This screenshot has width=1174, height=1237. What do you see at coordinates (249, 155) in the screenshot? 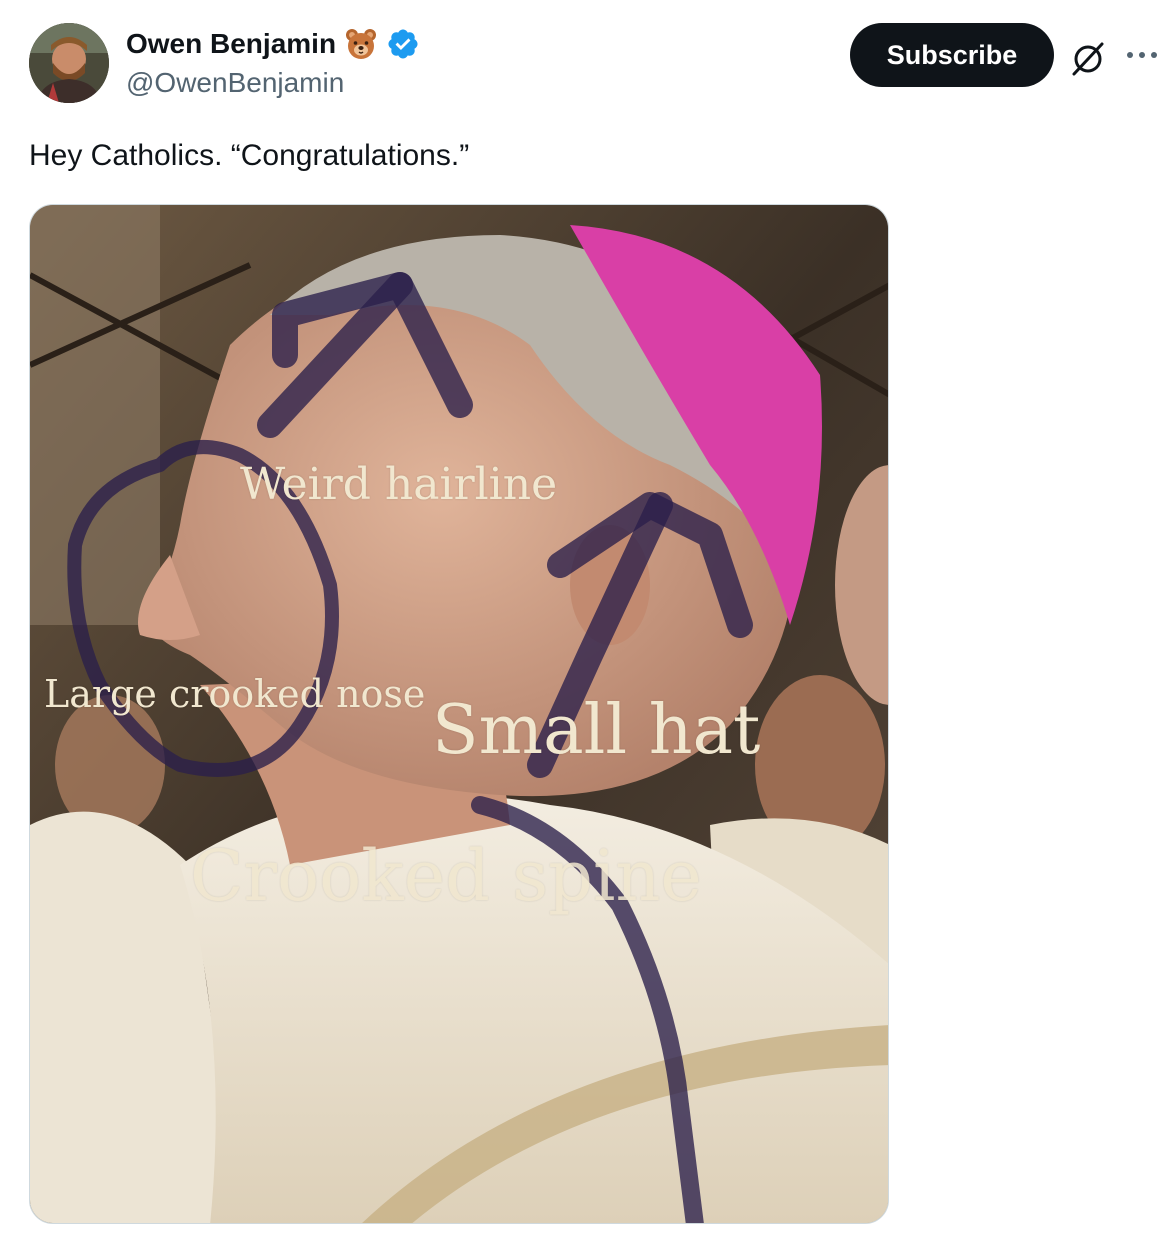
I see `tweet-text: Hey Catholics. “Congratulations.”` at bounding box center [249, 155].